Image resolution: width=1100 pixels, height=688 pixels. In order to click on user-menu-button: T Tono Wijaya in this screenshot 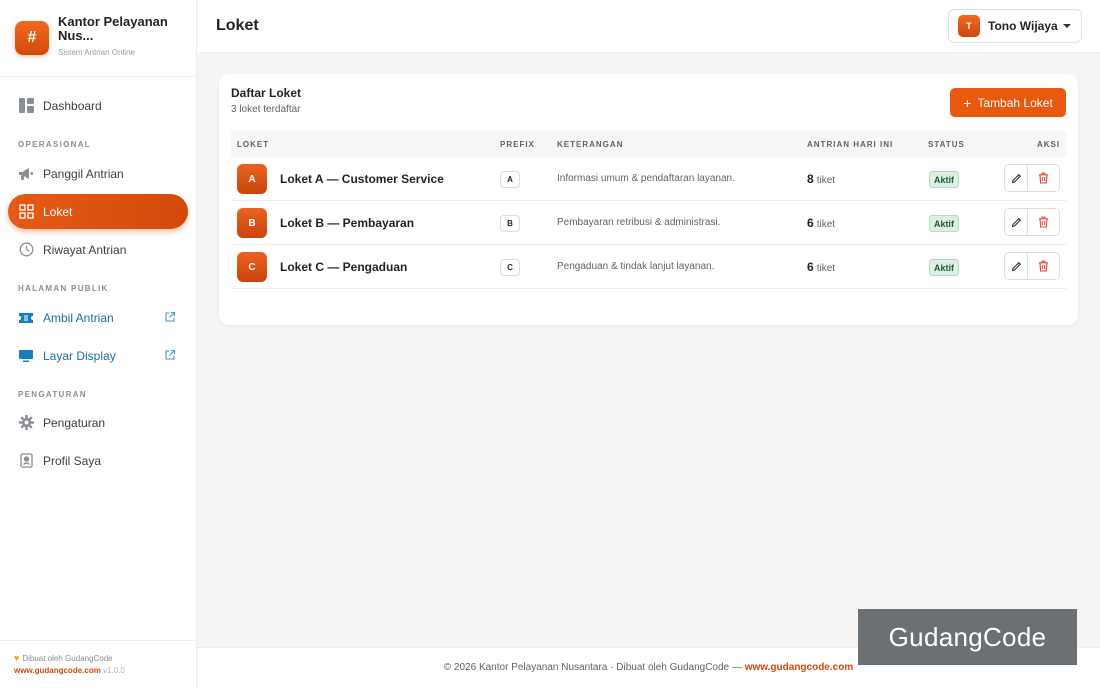, I will do `click(1015, 26)`.